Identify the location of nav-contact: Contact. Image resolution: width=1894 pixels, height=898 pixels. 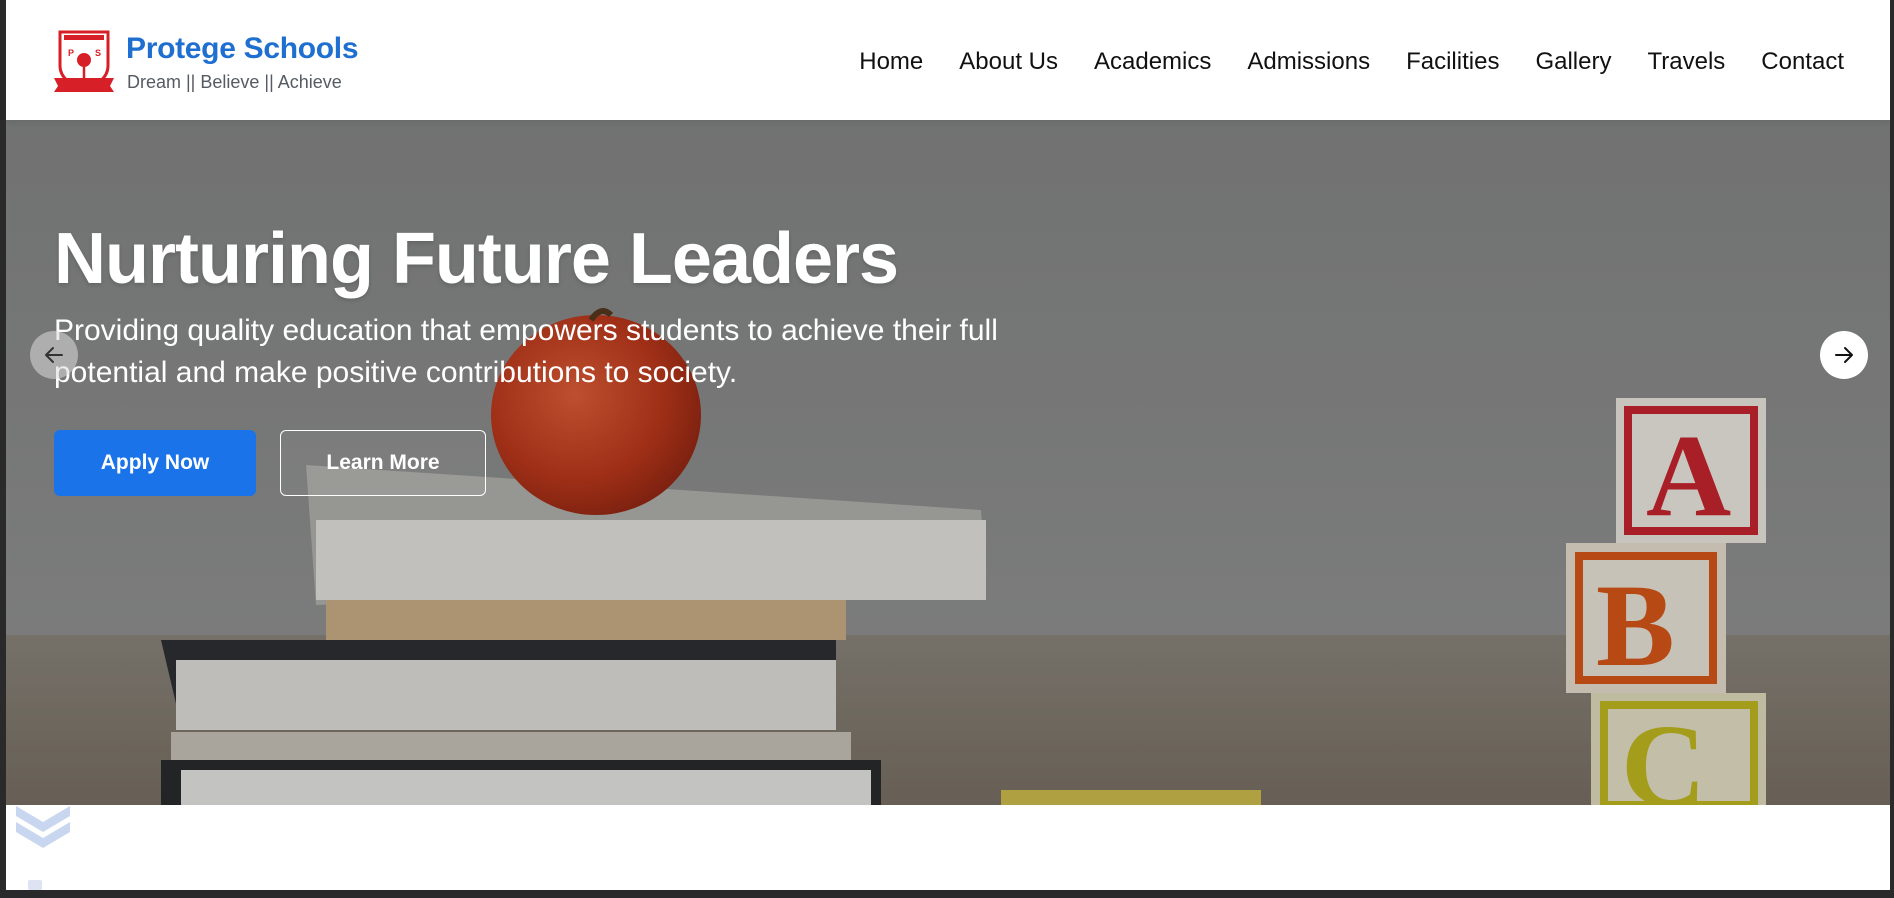
(1802, 62).